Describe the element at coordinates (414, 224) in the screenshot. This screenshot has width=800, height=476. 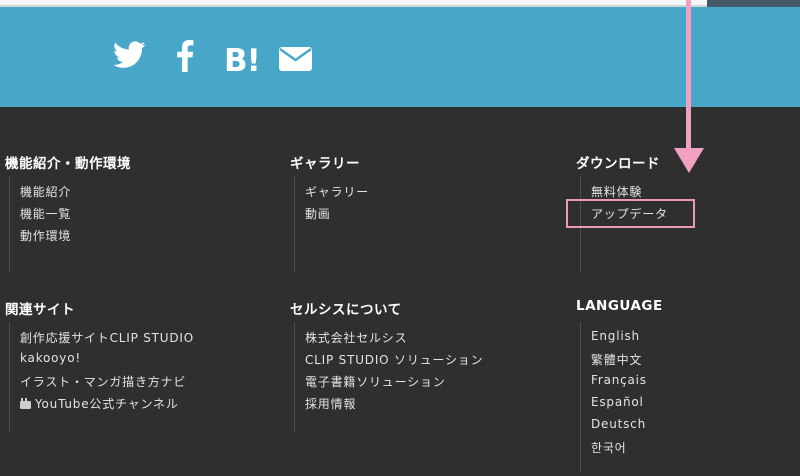
I see `section-list-gallery: ギャラリー 動画` at that location.